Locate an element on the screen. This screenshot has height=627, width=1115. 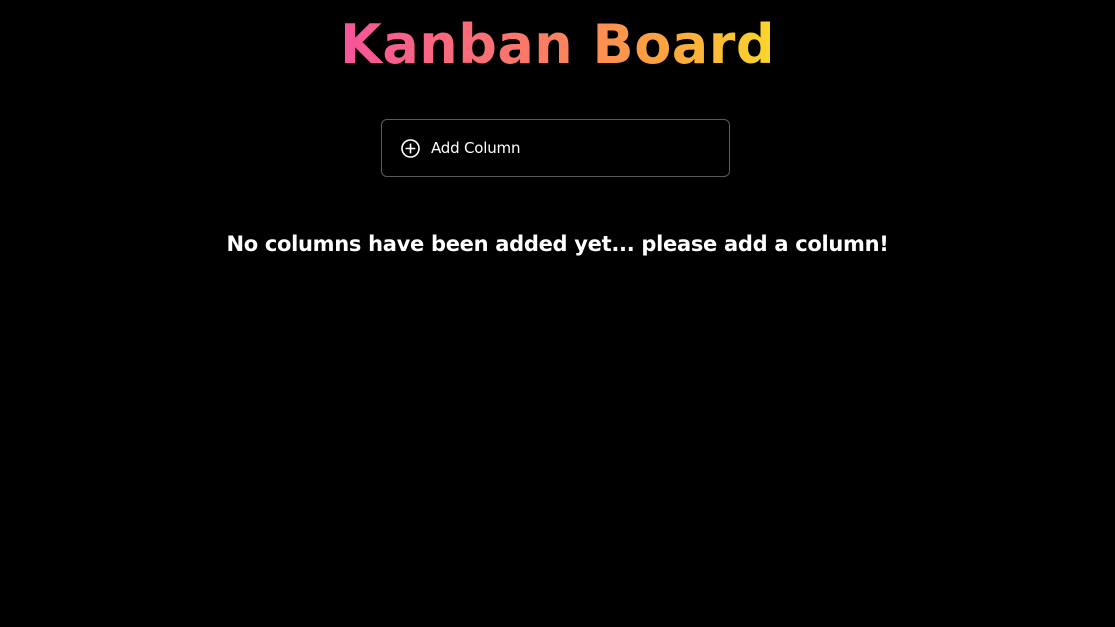
page-title: Kanban Board is located at coordinates (557, 45).